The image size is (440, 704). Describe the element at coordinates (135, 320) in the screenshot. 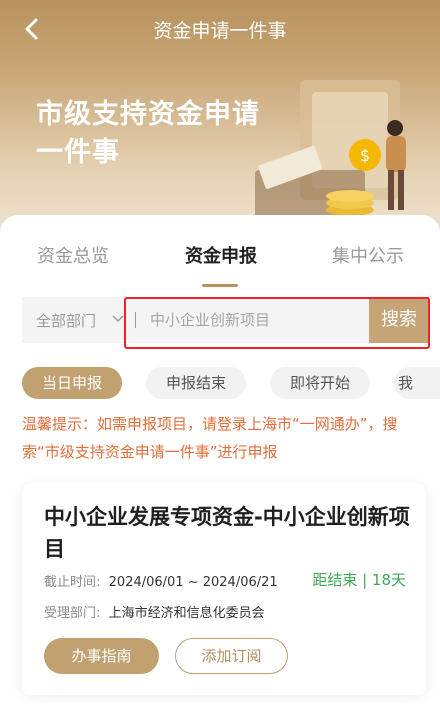

I see `divider` at that location.